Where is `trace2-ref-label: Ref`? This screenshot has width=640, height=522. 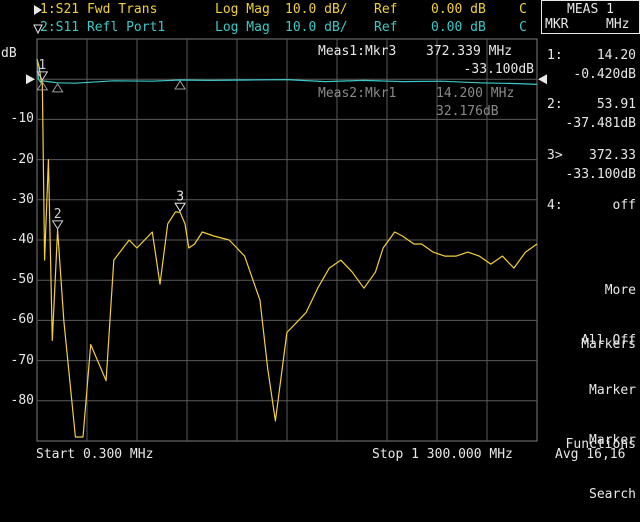
trace2-ref-label: Ref is located at coordinates (386, 27).